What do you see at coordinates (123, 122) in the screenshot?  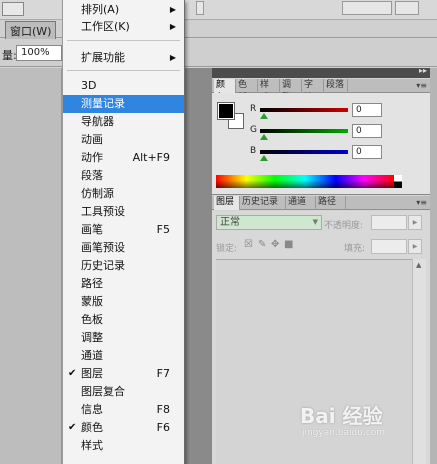 I see `menu-item: 导航器` at bounding box center [123, 122].